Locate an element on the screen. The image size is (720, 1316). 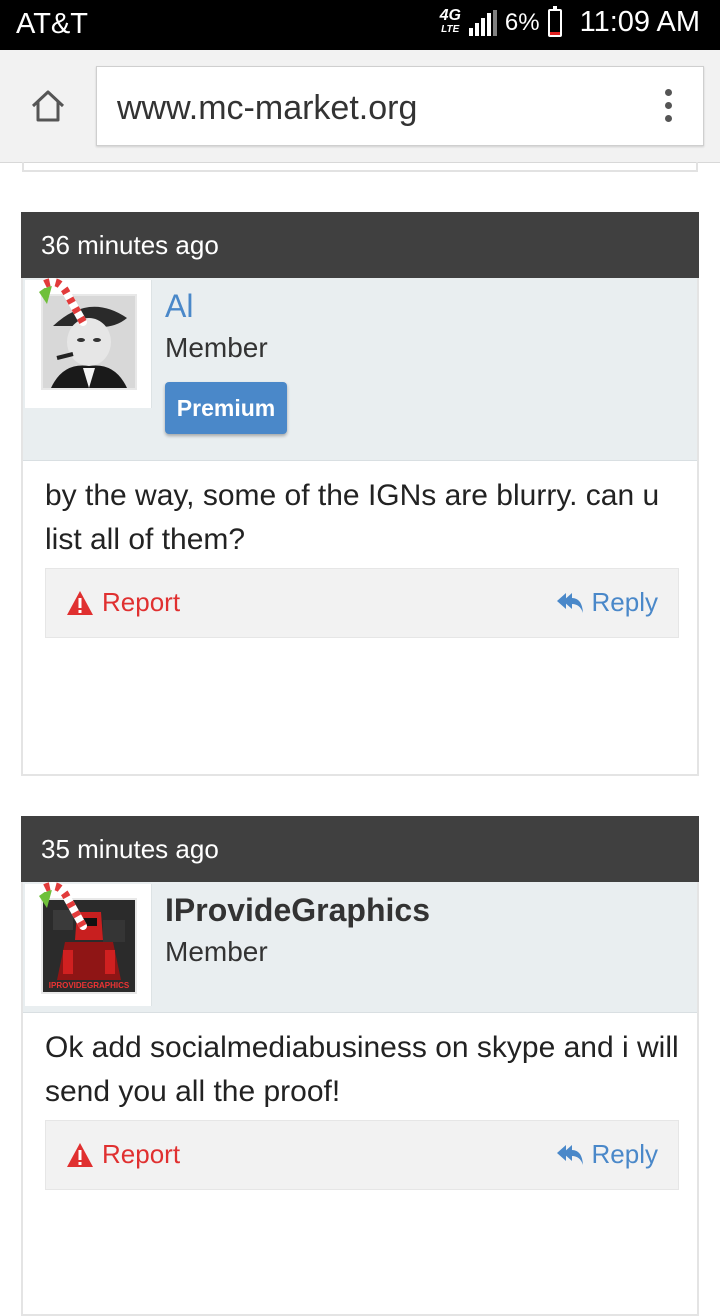
battery-percent: 6% is located at coordinates (522, 22).